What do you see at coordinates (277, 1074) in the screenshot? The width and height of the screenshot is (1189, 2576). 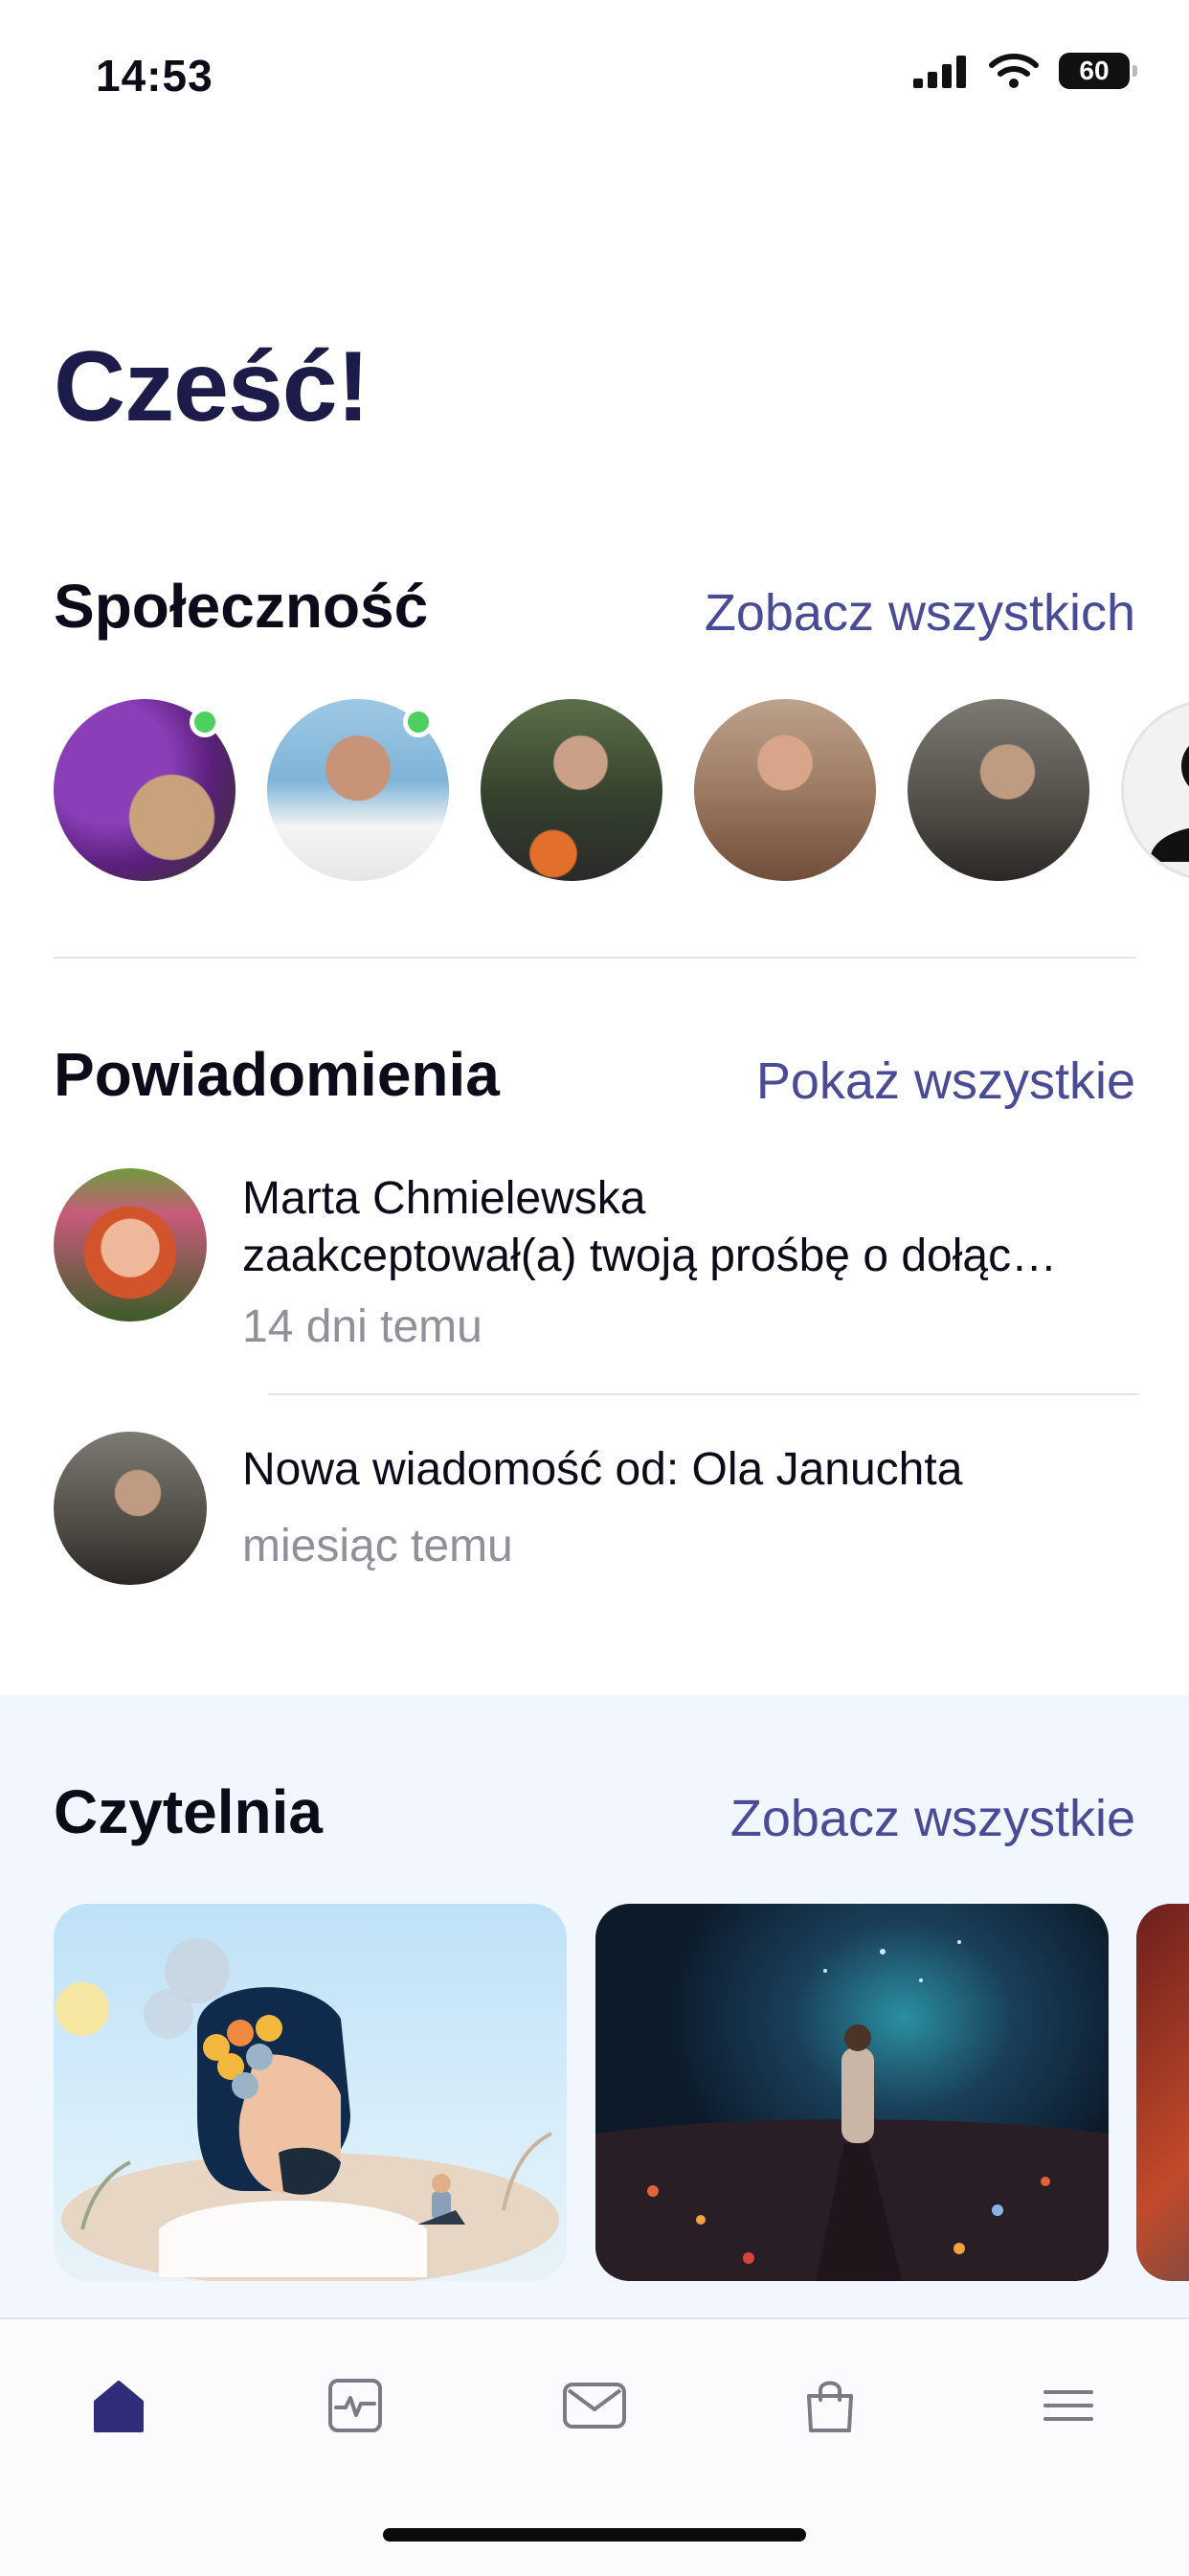 I see `notifications-title: Powiadomienia` at bounding box center [277, 1074].